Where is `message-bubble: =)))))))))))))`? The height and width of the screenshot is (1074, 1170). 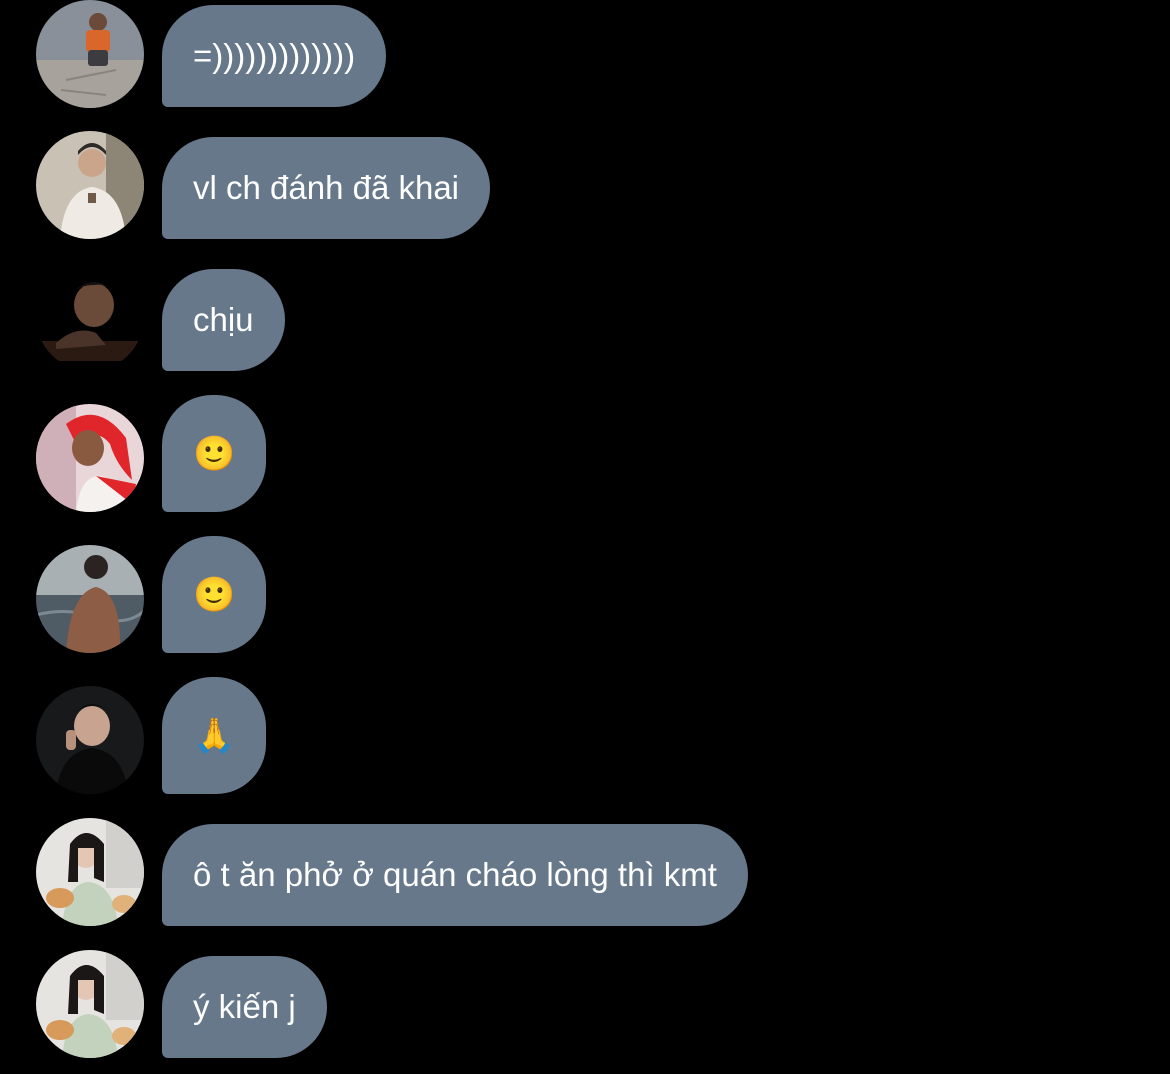 message-bubble: =))))))))))))) is located at coordinates (274, 56).